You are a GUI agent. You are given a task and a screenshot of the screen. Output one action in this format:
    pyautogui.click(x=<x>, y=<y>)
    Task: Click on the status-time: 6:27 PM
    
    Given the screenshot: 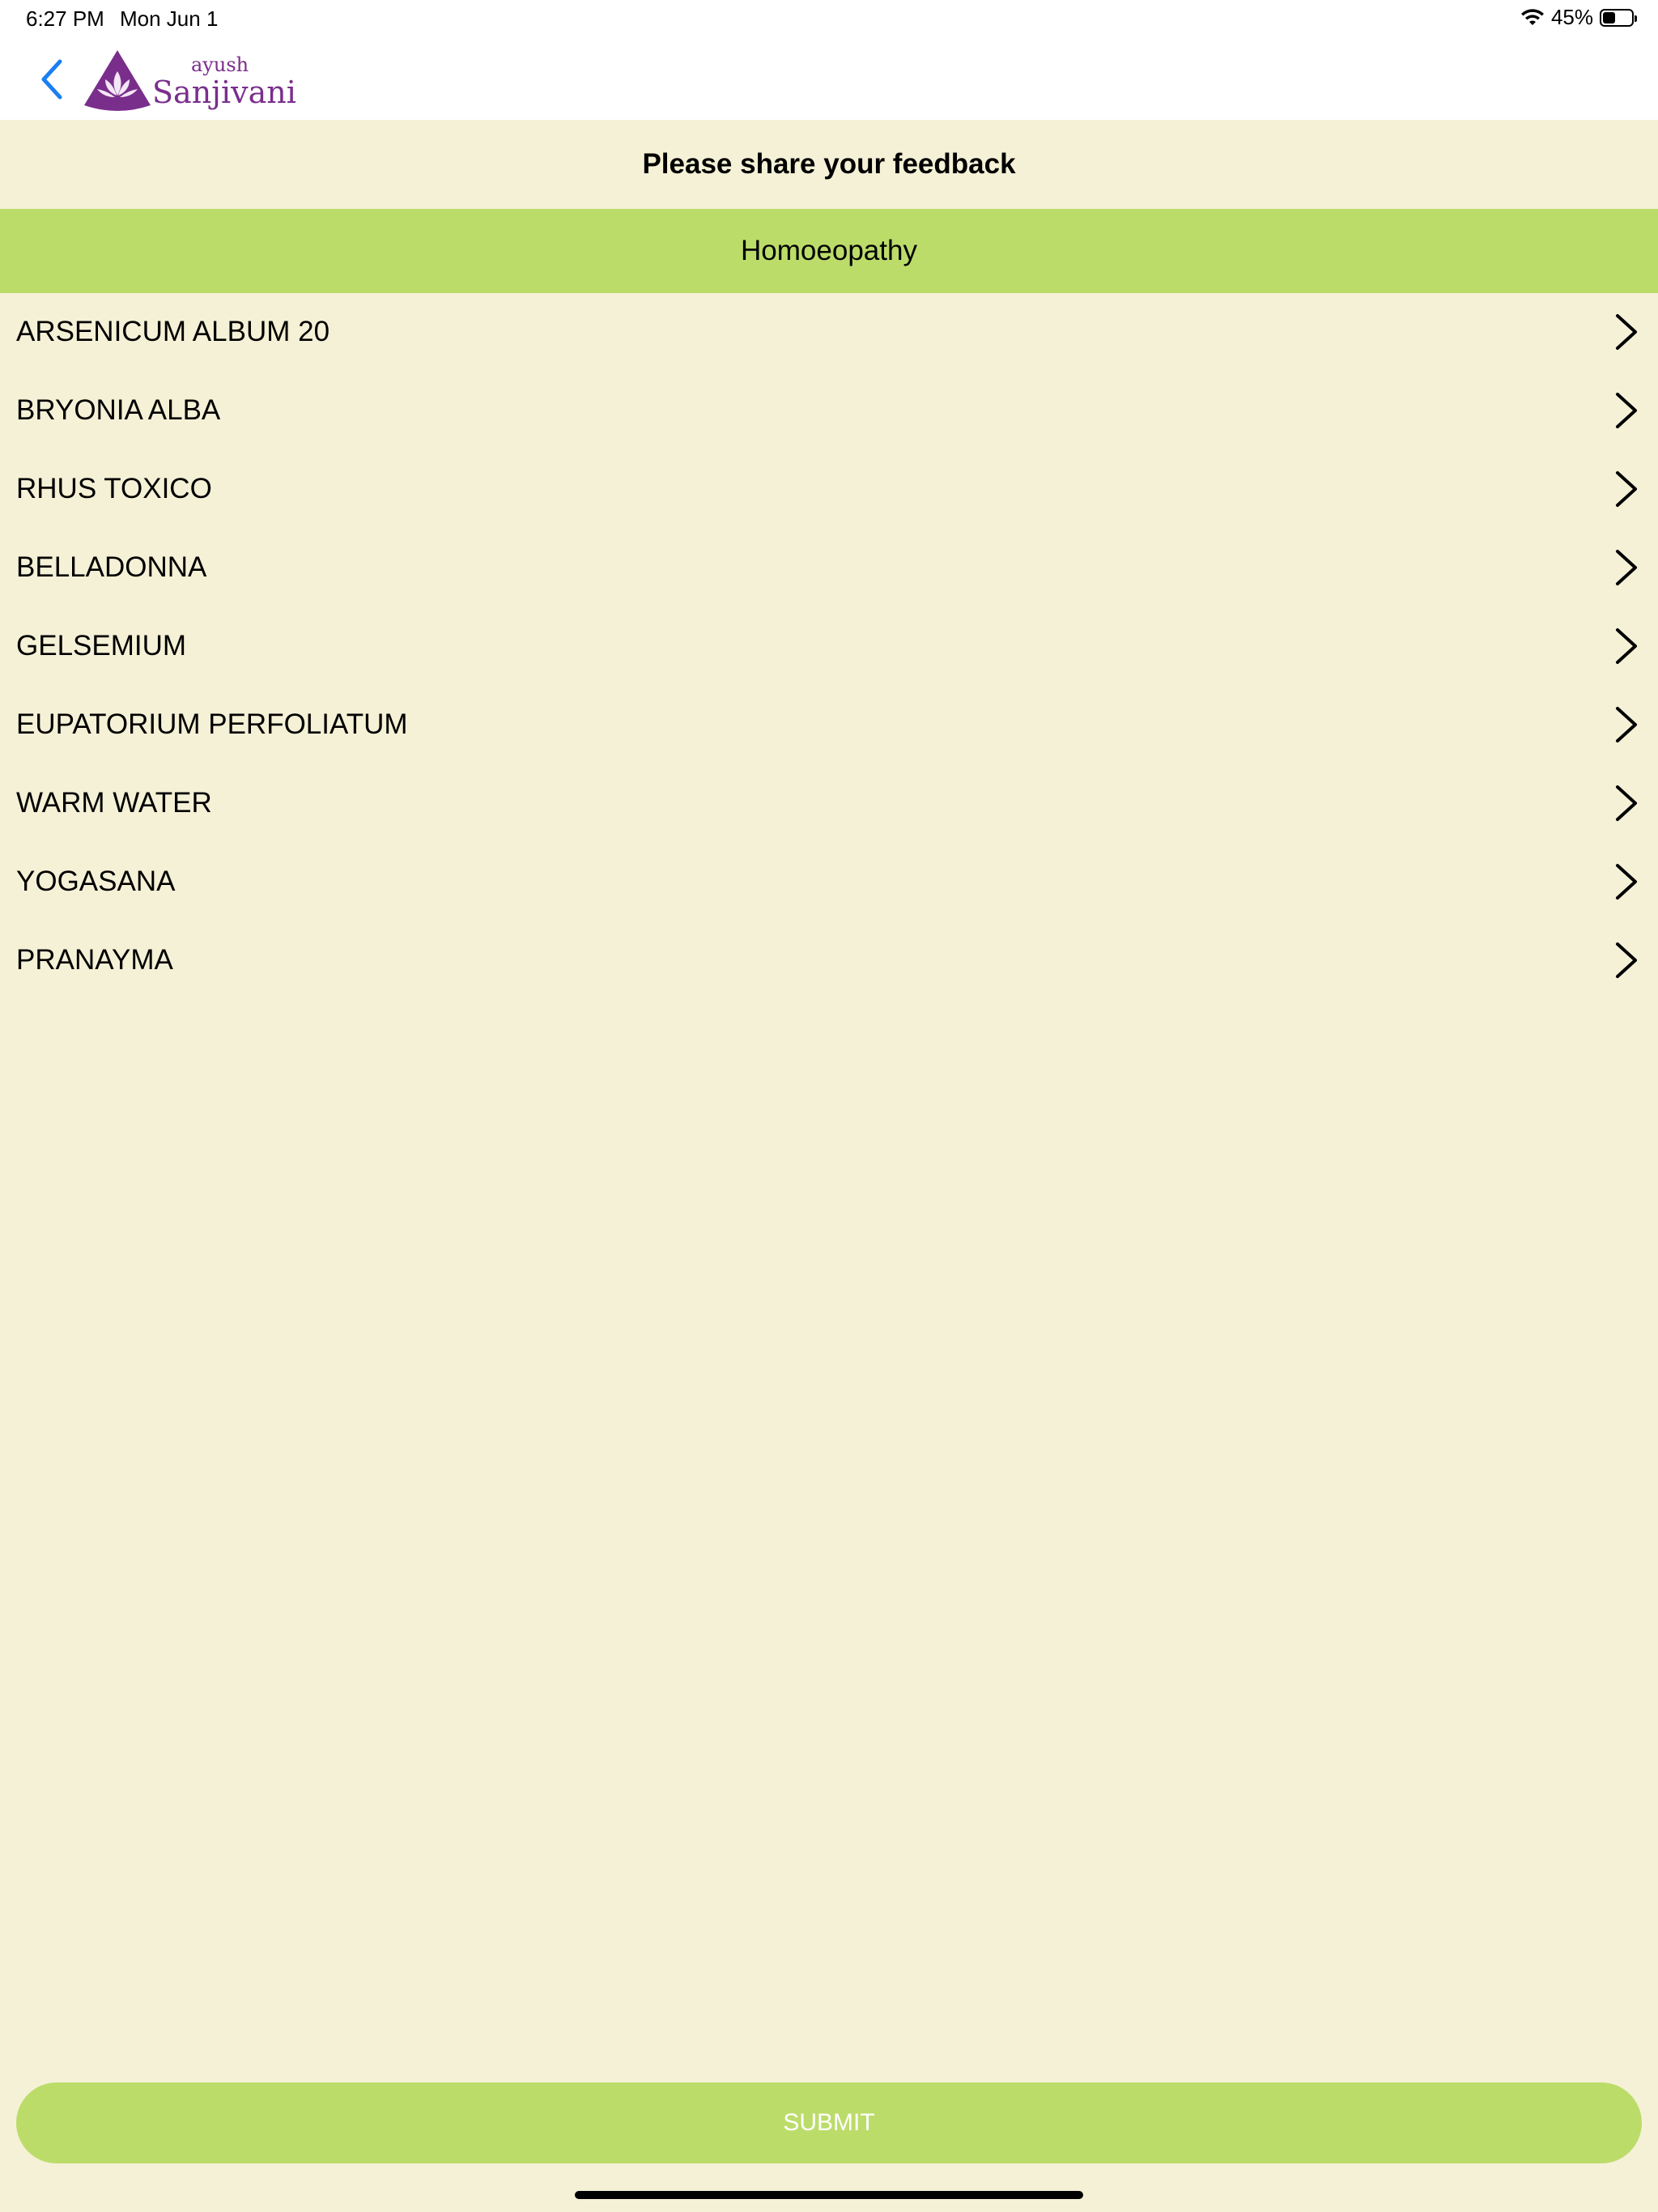 What is the action you would take?
    pyautogui.click(x=65, y=19)
    